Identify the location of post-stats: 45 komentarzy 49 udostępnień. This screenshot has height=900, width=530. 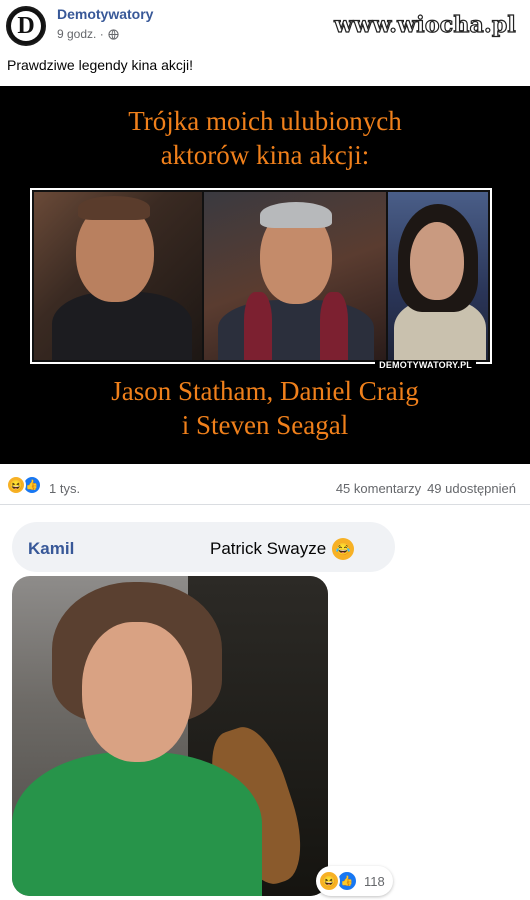
(426, 488).